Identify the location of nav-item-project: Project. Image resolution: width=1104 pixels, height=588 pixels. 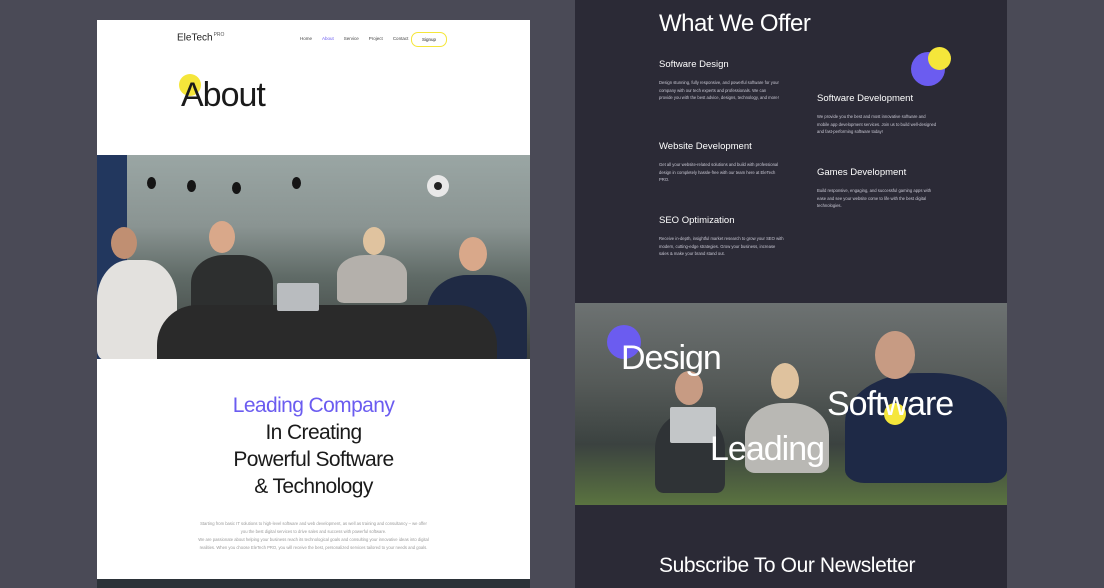
(376, 38).